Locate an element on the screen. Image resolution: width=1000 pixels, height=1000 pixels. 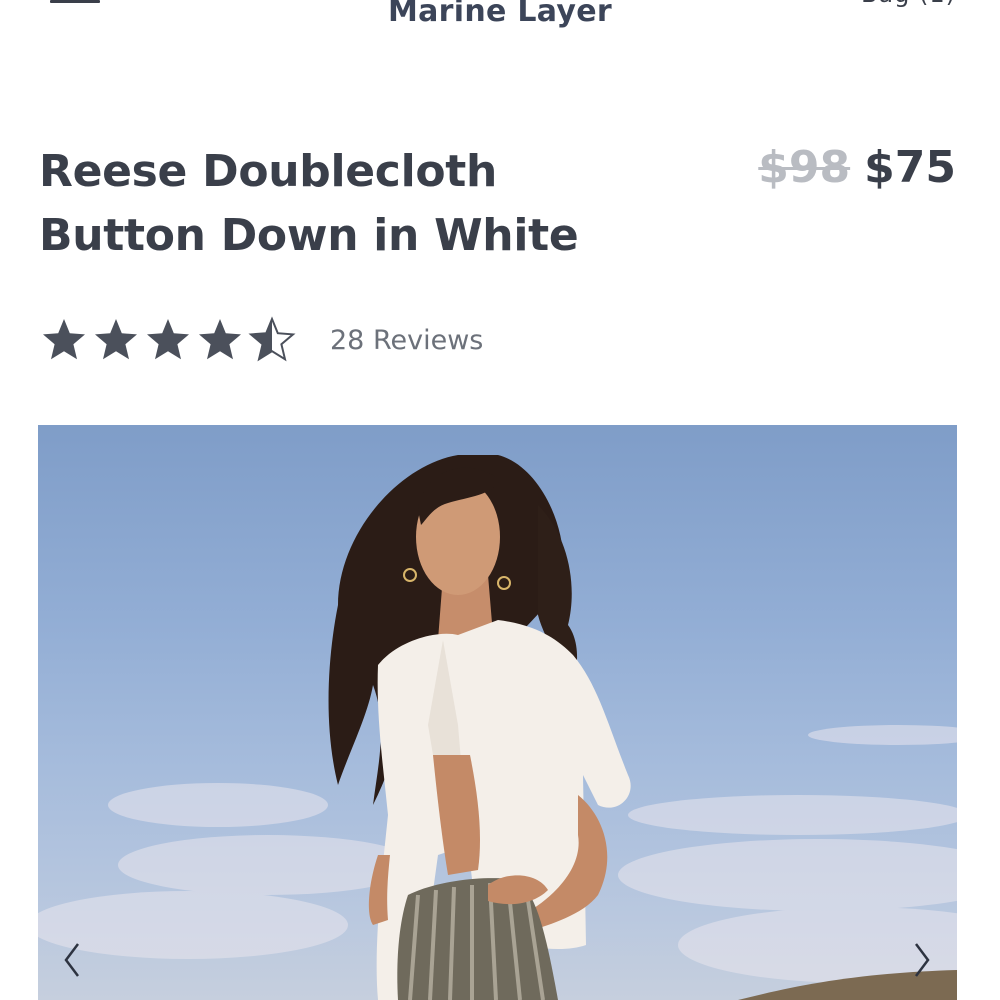
product-rating: 28 Reviews is located at coordinates (261, 340).